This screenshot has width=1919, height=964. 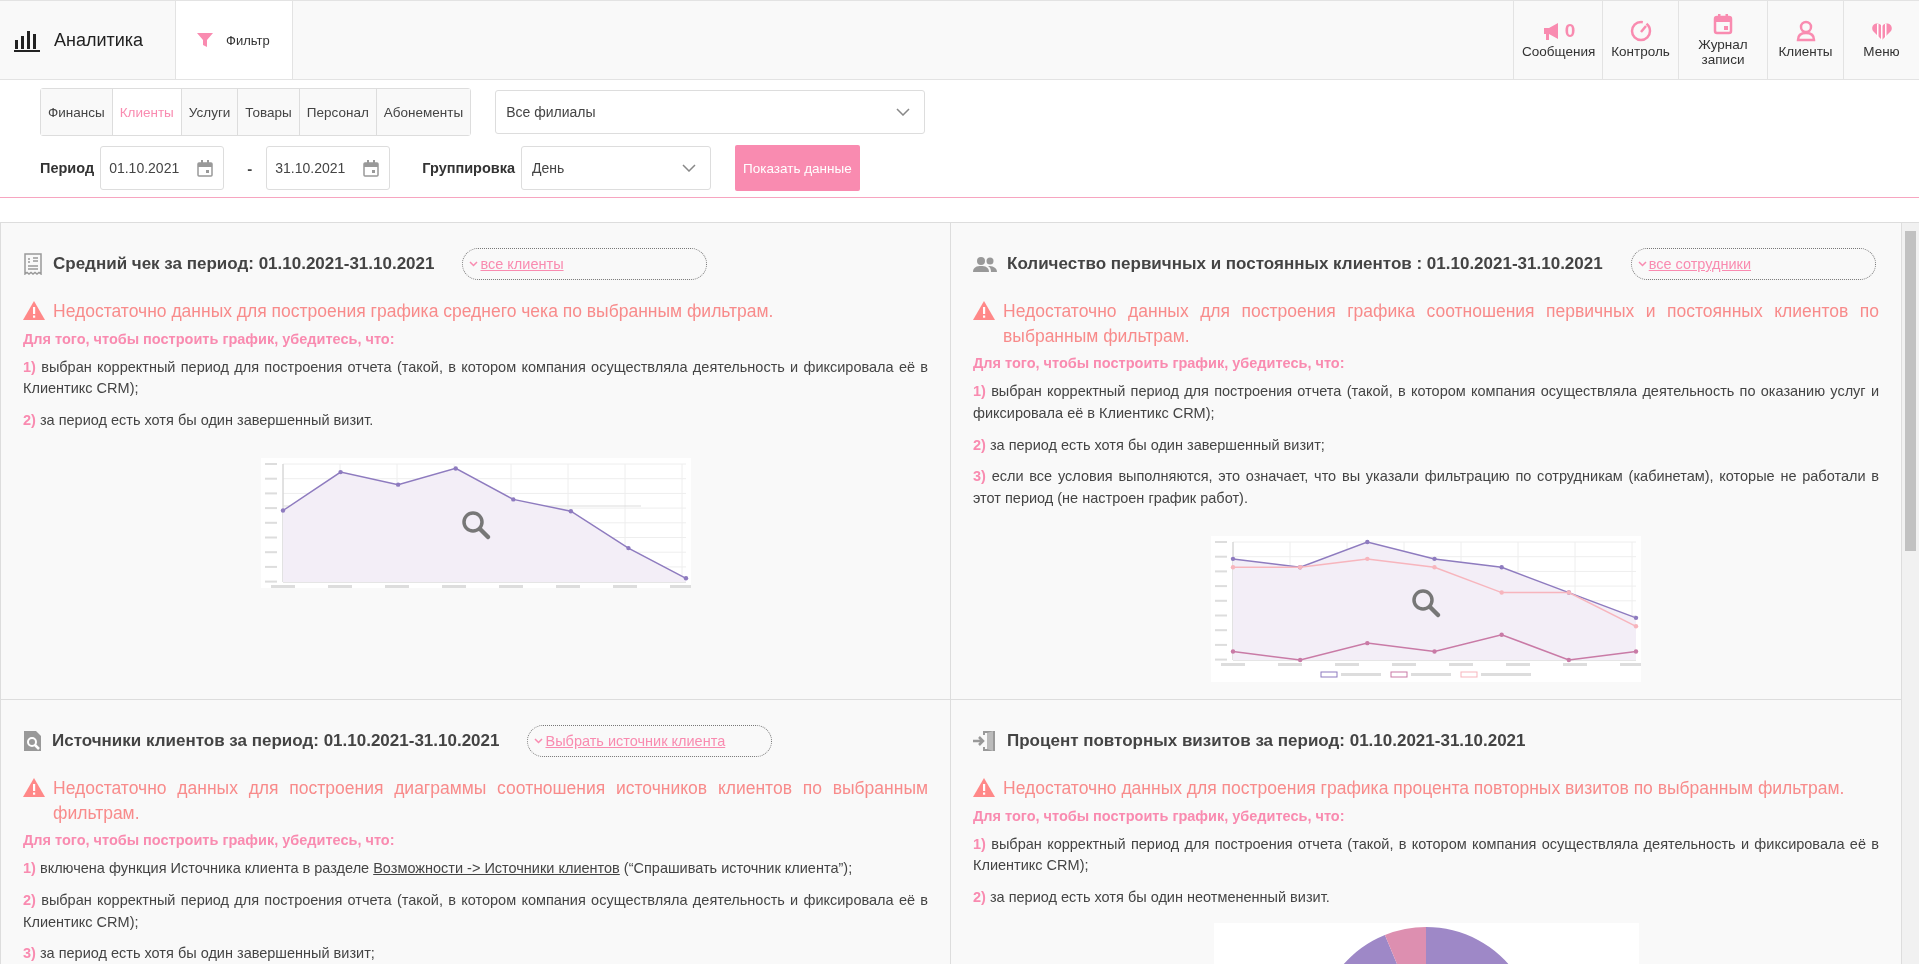 What do you see at coordinates (268, 112) in the screenshot?
I see `report-tab: Товары` at bounding box center [268, 112].